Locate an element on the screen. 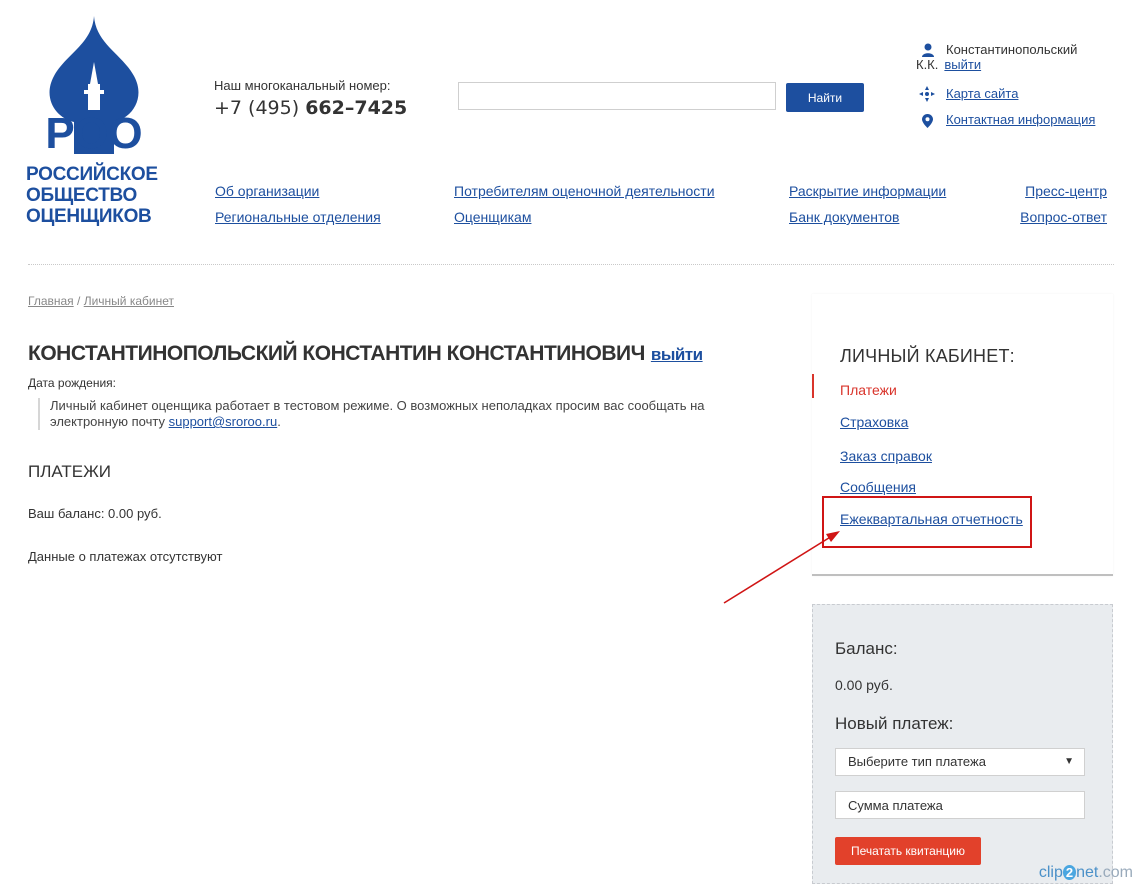 This screenshot has width=1143, height=884. sidebar-title: ЛИЧНЫЙ КАБИНЕТ: is located at coordinates (927, 356).